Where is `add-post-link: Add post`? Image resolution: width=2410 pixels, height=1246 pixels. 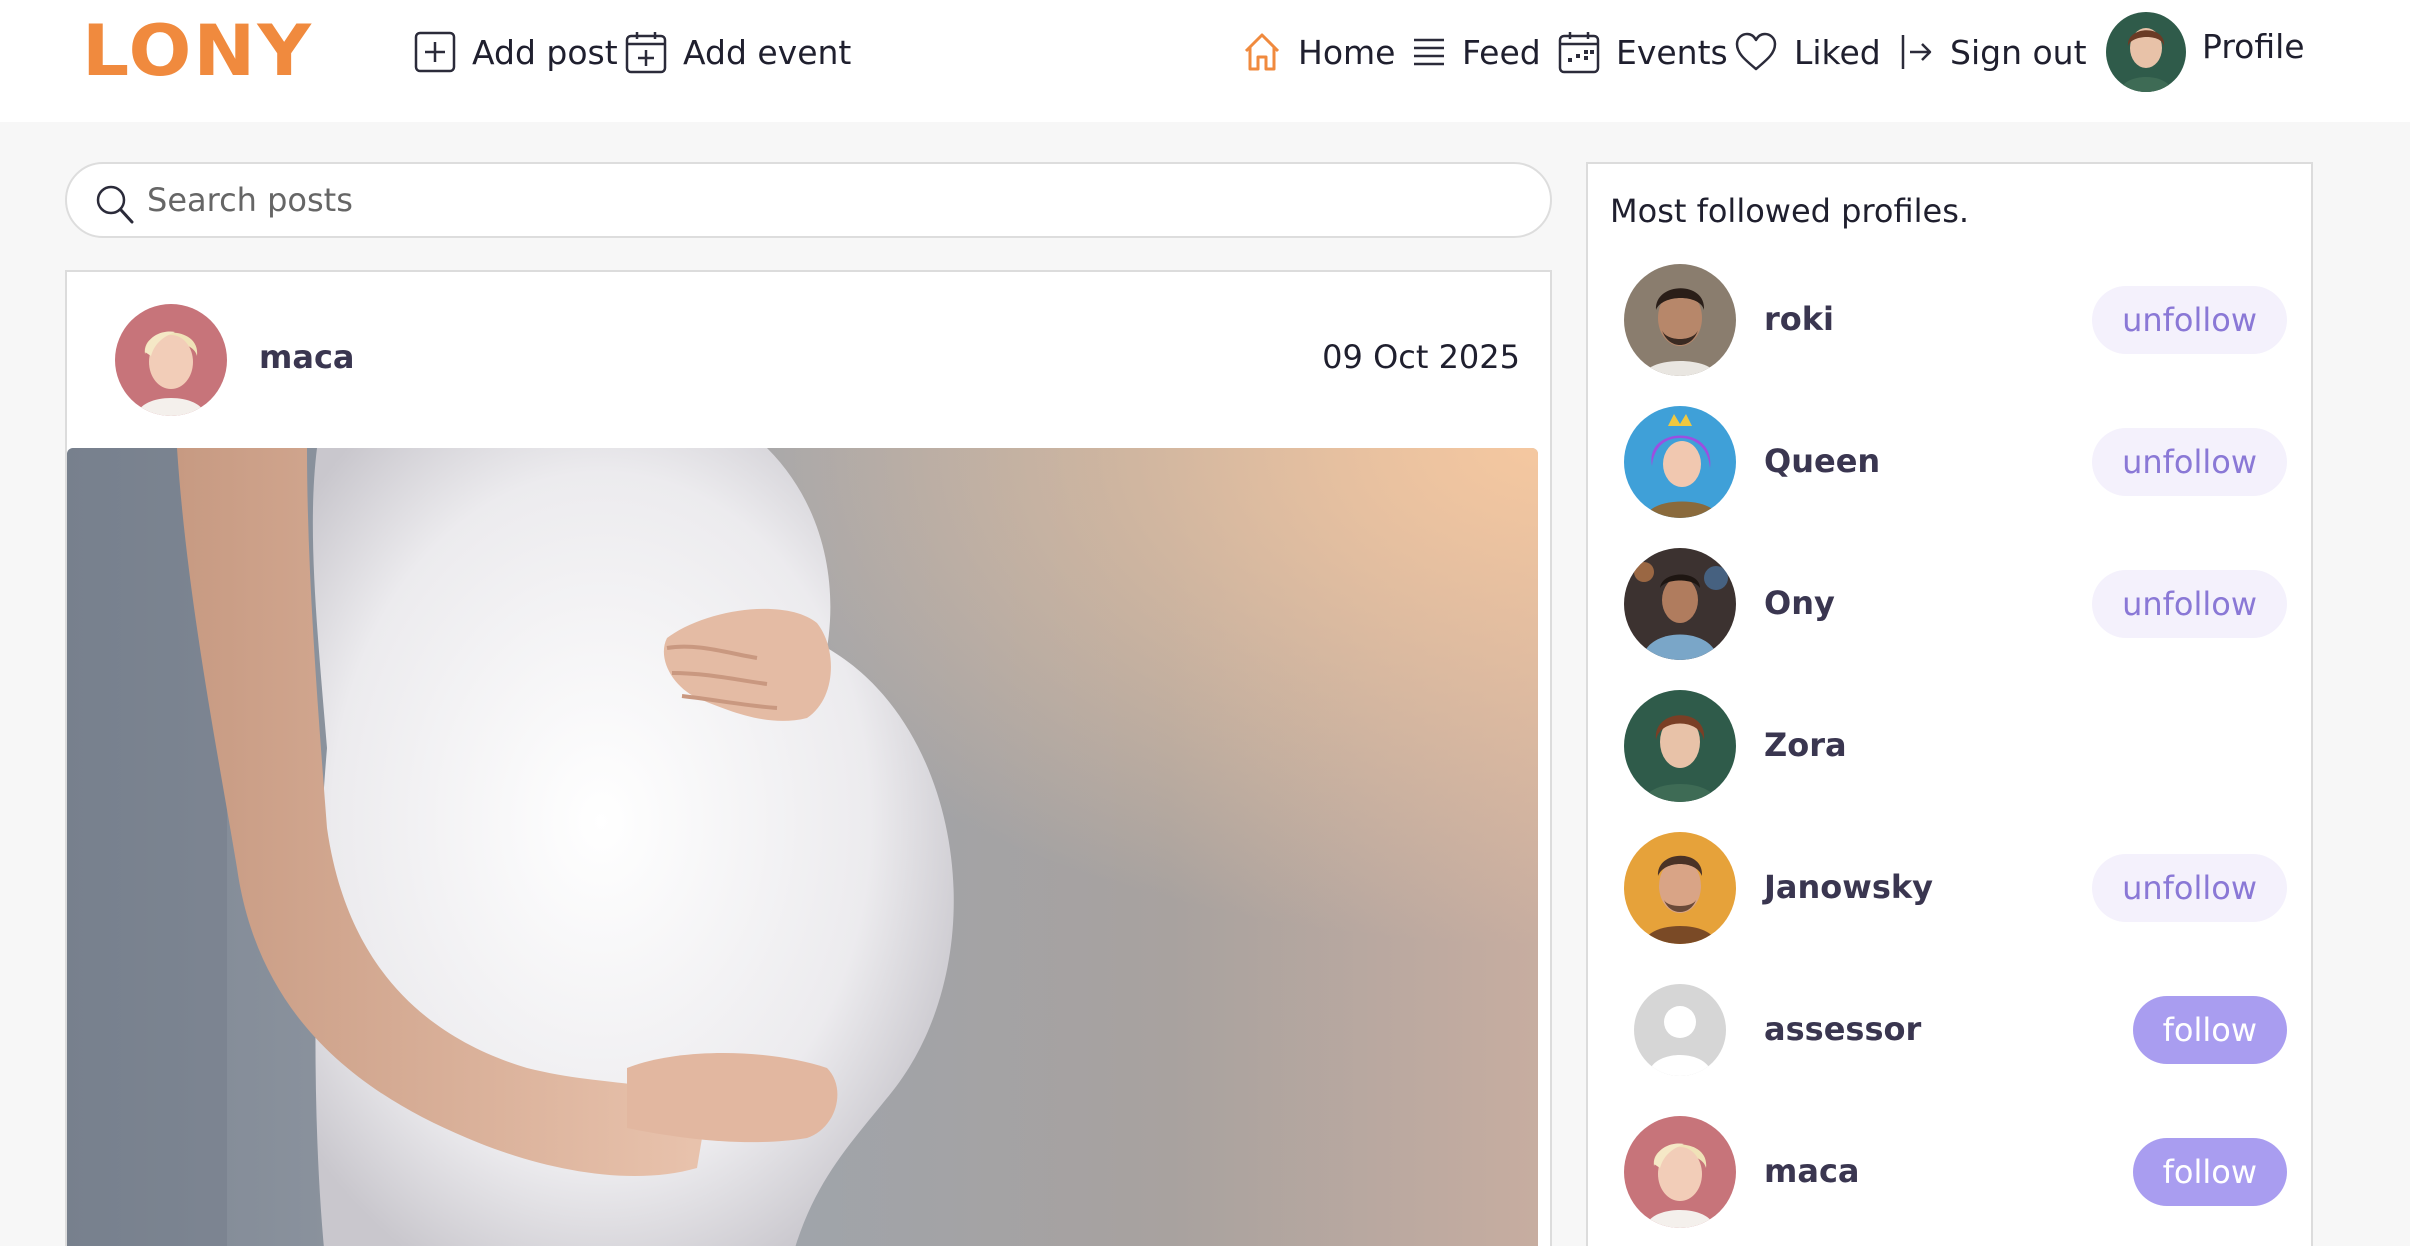 add-post-link: Add post is located at coordinates (516, 52).